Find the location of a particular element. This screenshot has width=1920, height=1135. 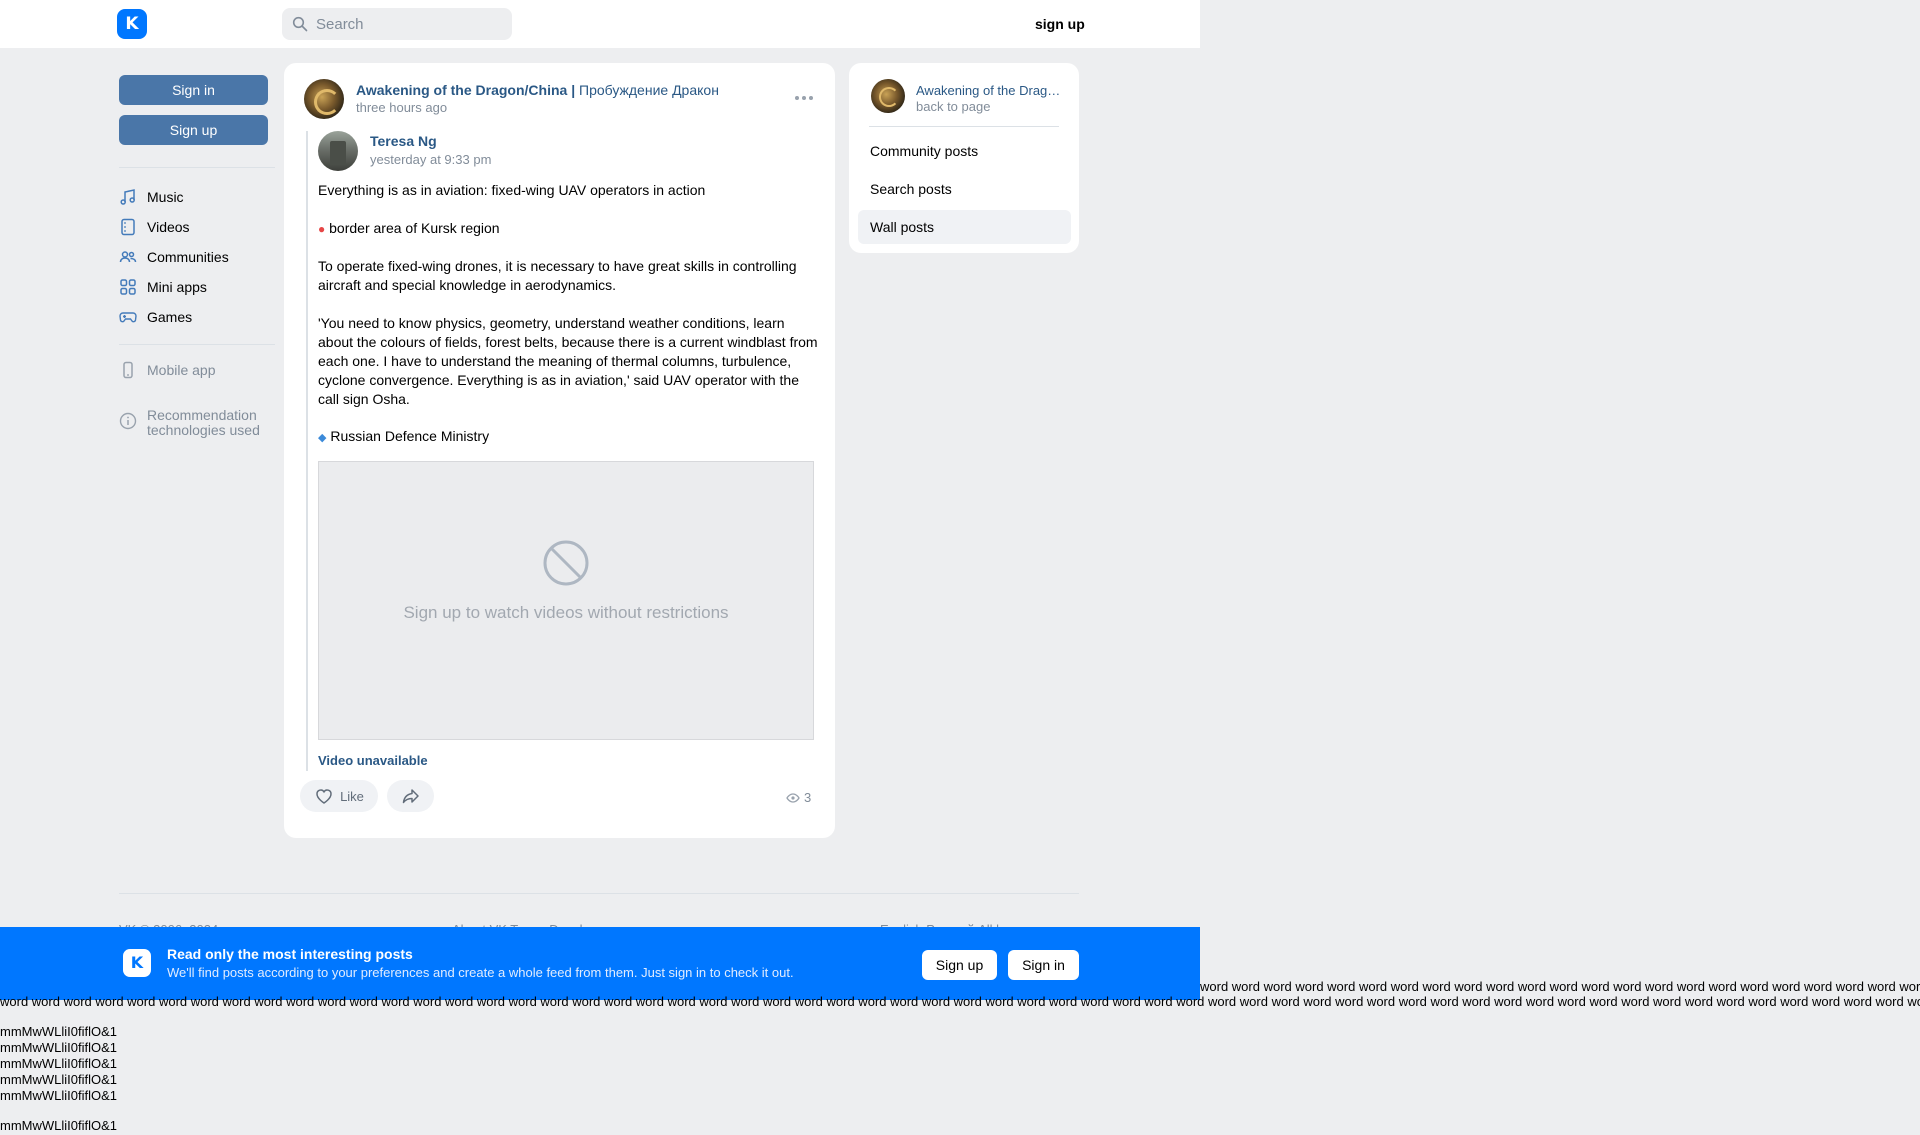

sidebar-item-mobile-app: Mobile app is located at coordinates (167, 370).